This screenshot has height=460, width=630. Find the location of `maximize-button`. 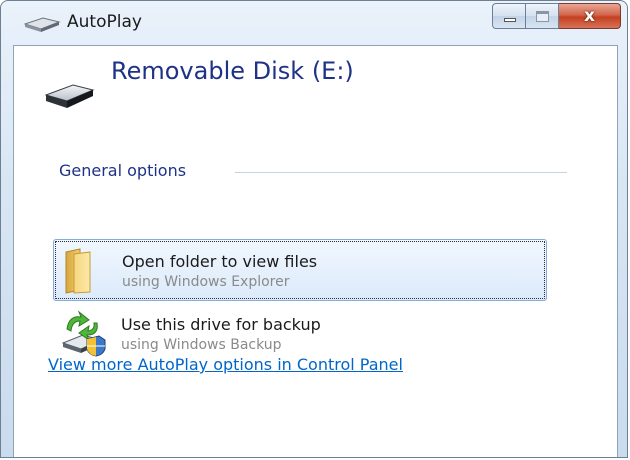

maximize-button is located at coordinates (542, 16).